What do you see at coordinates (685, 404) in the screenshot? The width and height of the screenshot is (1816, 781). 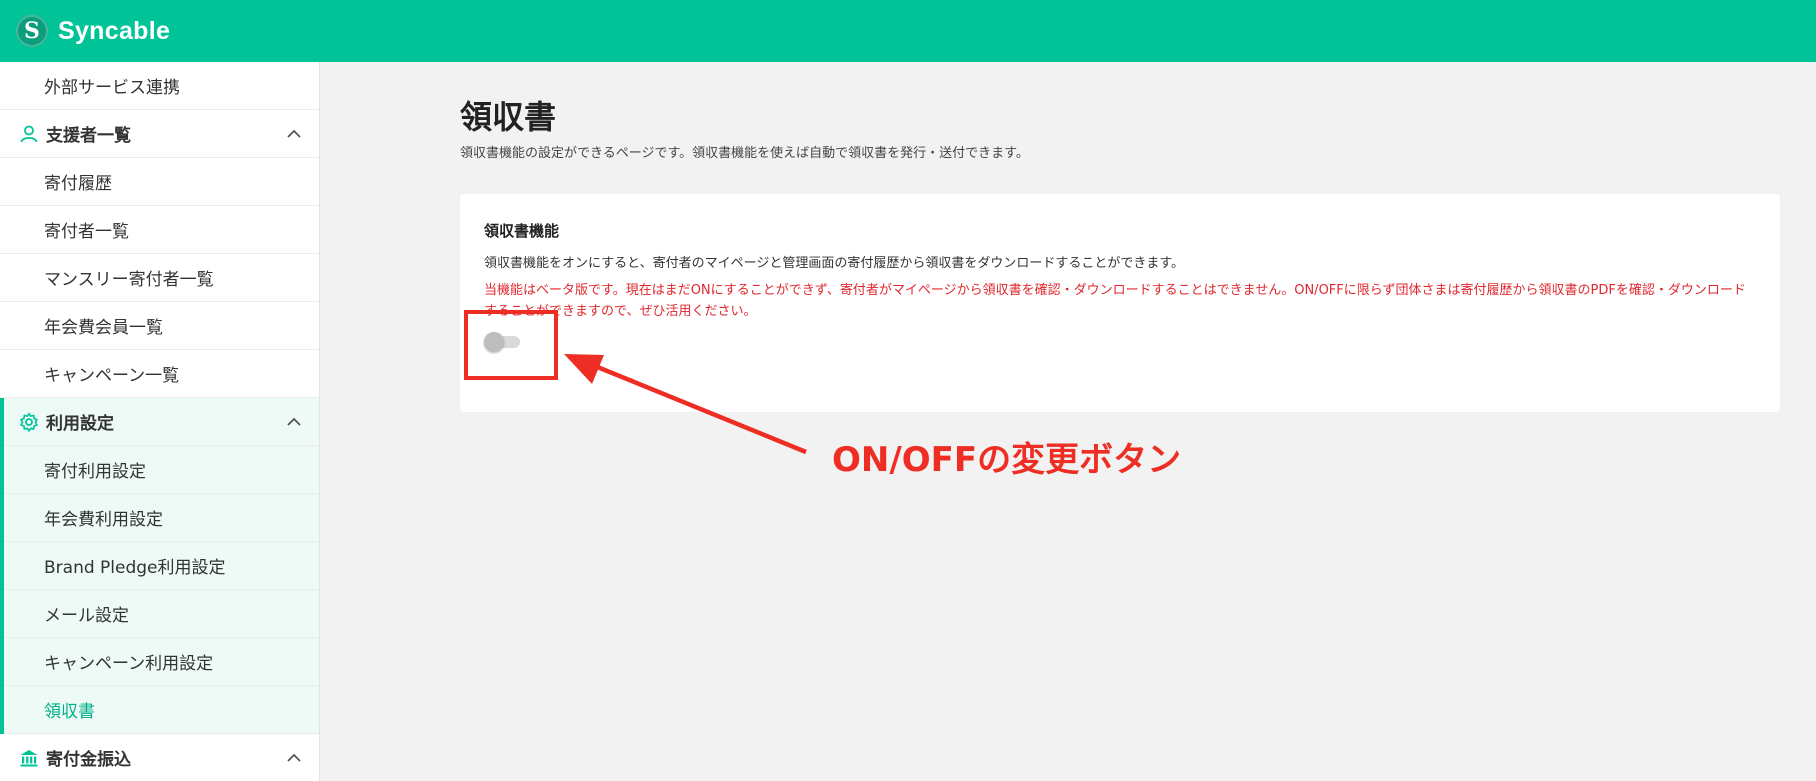 I see `annotation-arrow` at bounding box center [685, 404].